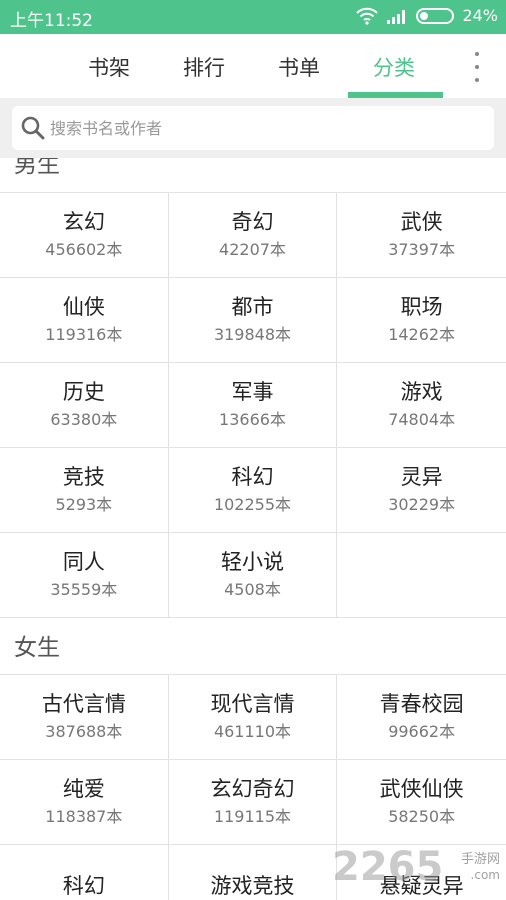 This screenshot has height=900, width=506. I want to click on category-name: 玄幻, so click(83, 222).